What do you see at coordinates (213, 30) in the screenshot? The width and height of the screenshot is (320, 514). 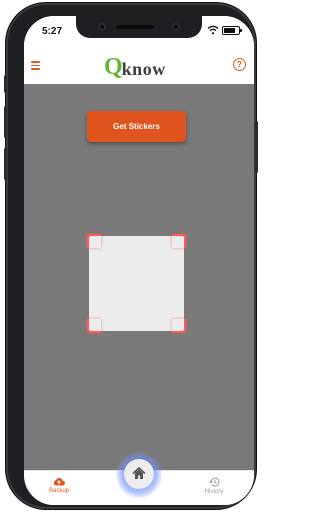 I see `wifi-icon` at bounding box center [213, 30].